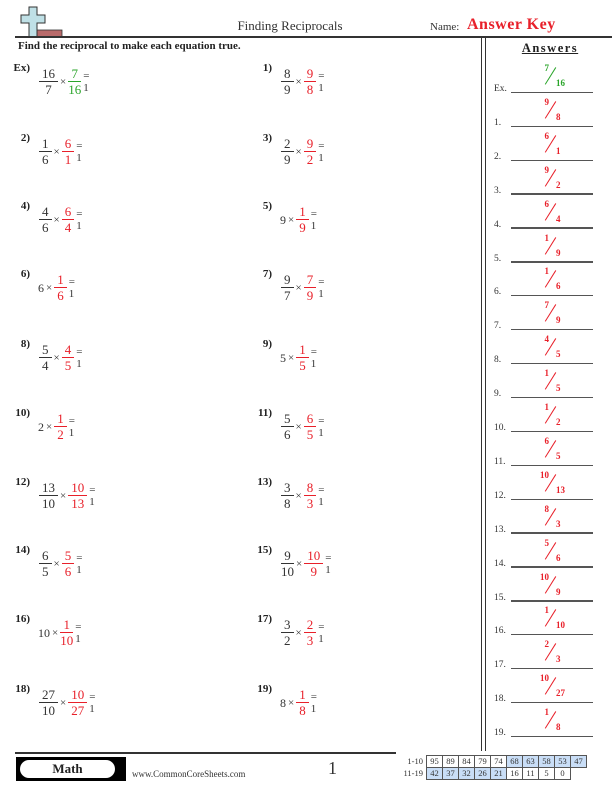 The height and width of the screenshot is (792, 612). Describe the element at coordinates (60, 152) in the screenshot. I see `problem-equation: 1 6 × 6 1 = 1` at that location.